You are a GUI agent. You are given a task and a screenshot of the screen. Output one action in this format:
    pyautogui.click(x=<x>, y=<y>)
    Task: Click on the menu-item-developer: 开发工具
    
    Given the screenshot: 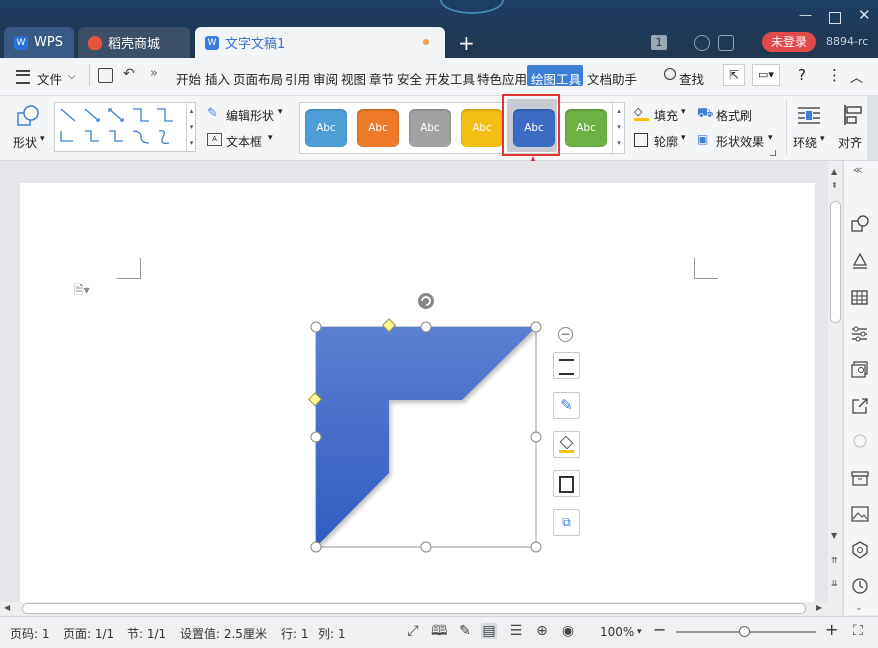 What is the action you would take?
    pyautogui.click(x=450, y=78)
    